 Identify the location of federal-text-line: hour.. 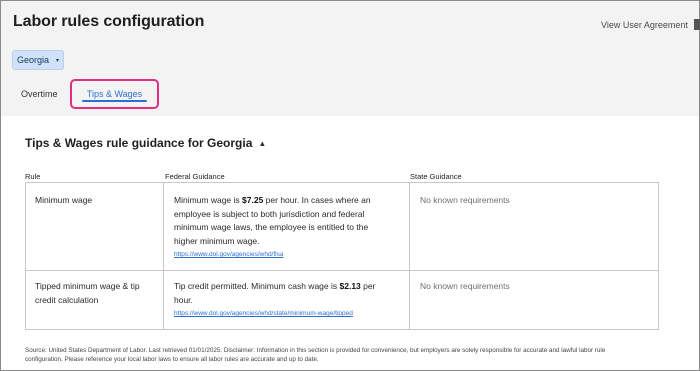
(183, 299).